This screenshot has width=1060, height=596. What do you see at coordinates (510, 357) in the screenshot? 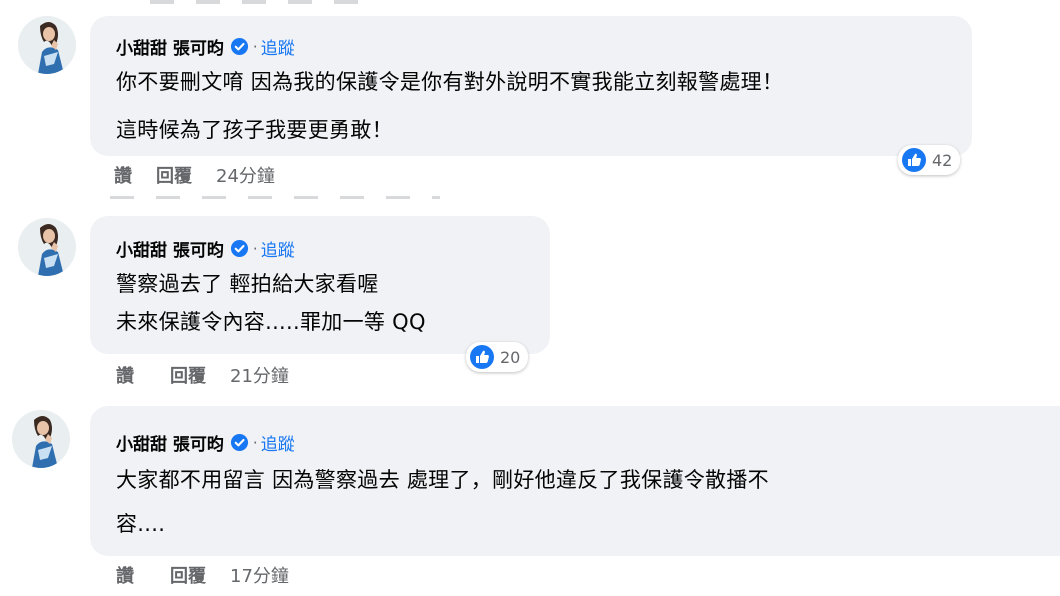
I see `reaction-count: 20` at bounding box center [510, 357].